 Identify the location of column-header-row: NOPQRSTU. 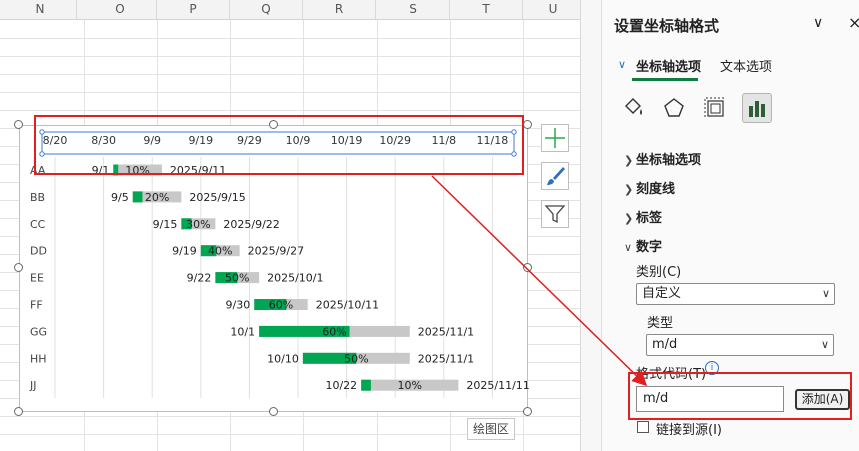
(290, 10).